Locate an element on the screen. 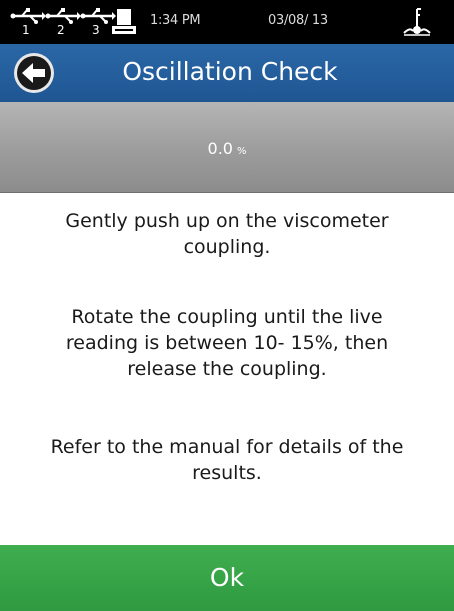 The height and width of the screenshot is (611, 454). live-reading: 0.0% is located at coordinates (227, 148).